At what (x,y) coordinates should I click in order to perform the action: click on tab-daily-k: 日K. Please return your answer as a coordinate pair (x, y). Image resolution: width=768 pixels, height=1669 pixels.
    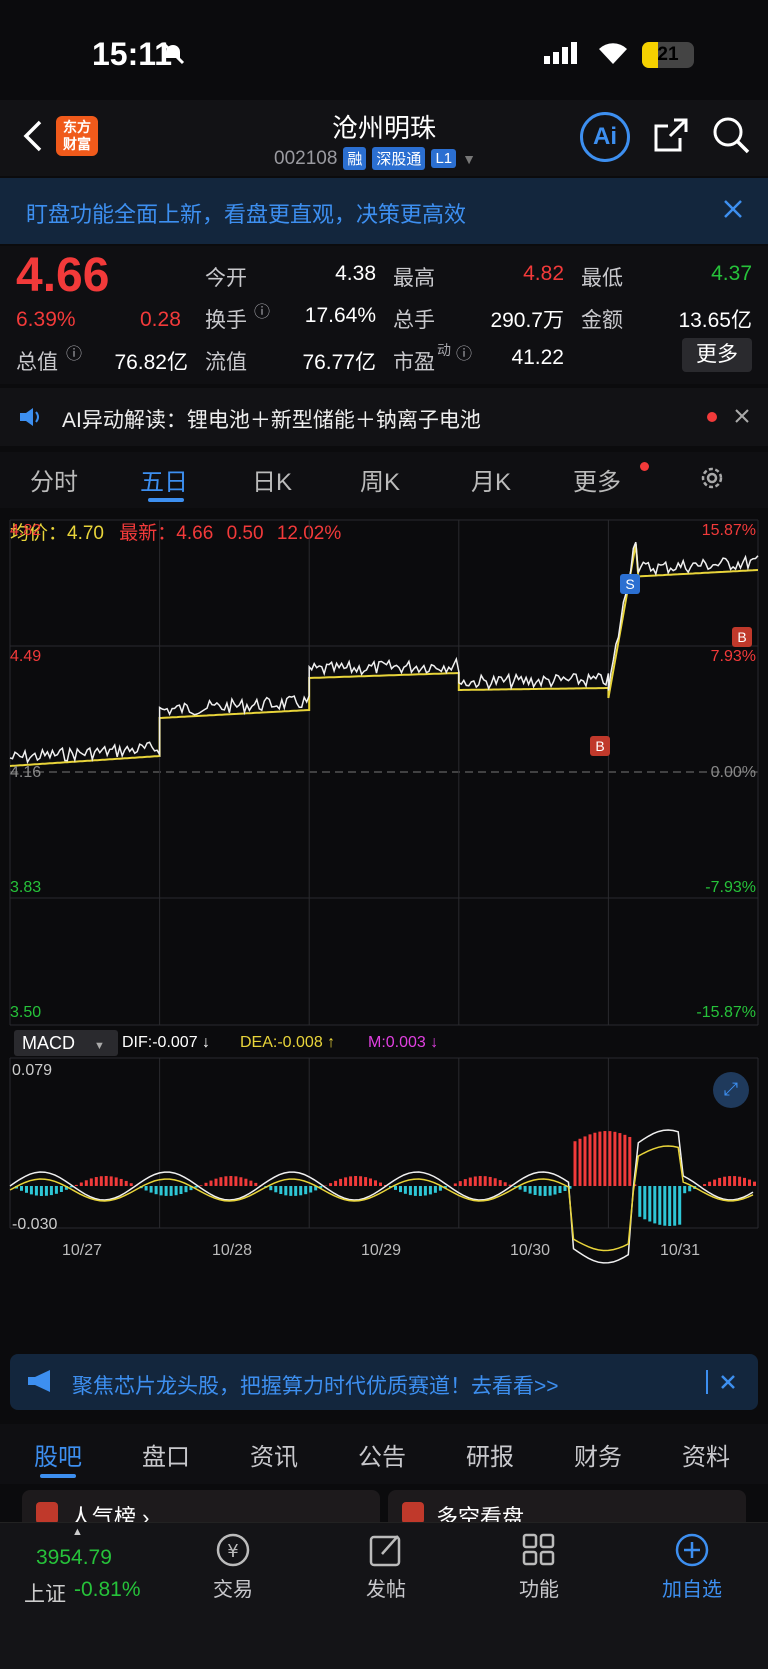
    Looking at the image, I should click on (272, 479).